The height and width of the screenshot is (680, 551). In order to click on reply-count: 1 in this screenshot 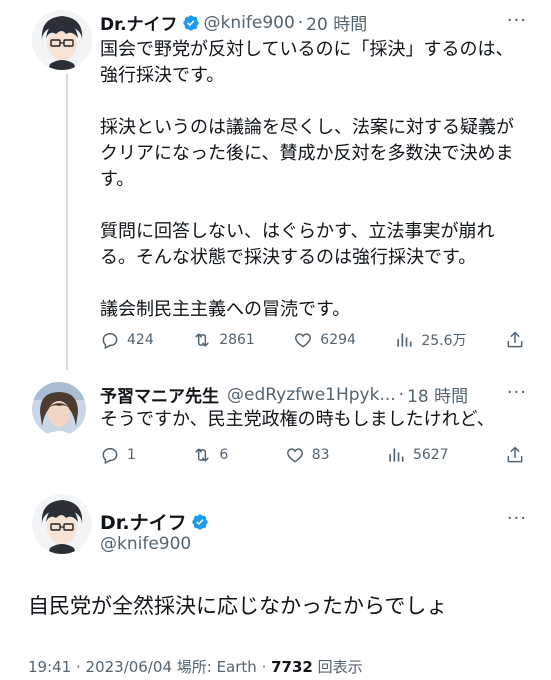, I will do `click(131, 455)`.